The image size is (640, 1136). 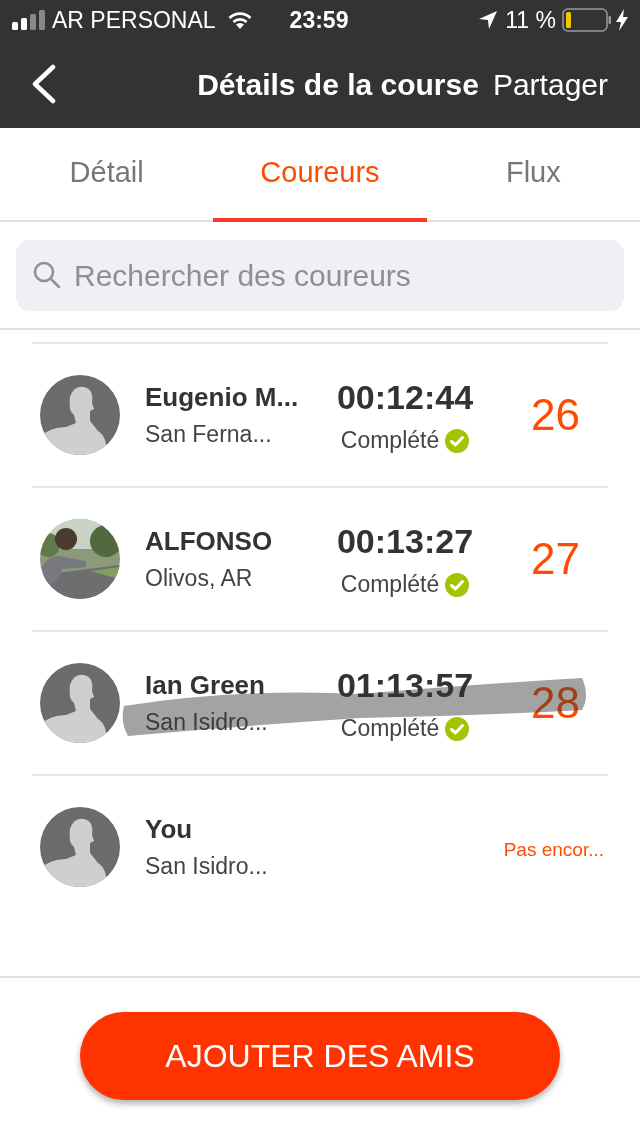 I want to click on tab: Flux, so click(x=533, y=175).